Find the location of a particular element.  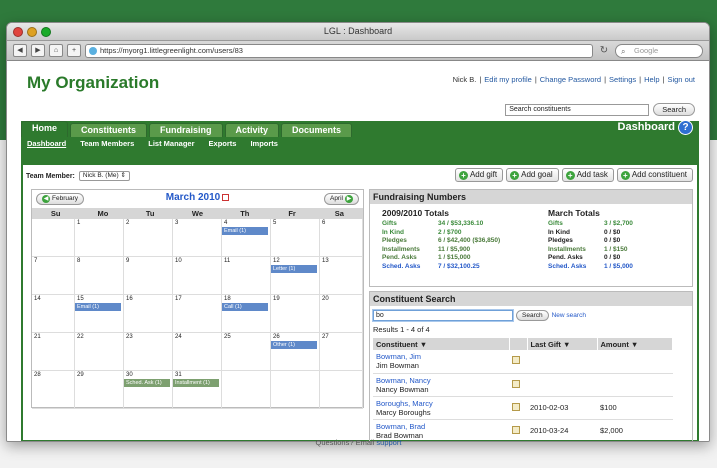

search-constituents-input: Search constituents is located at coordinates (577, 109).